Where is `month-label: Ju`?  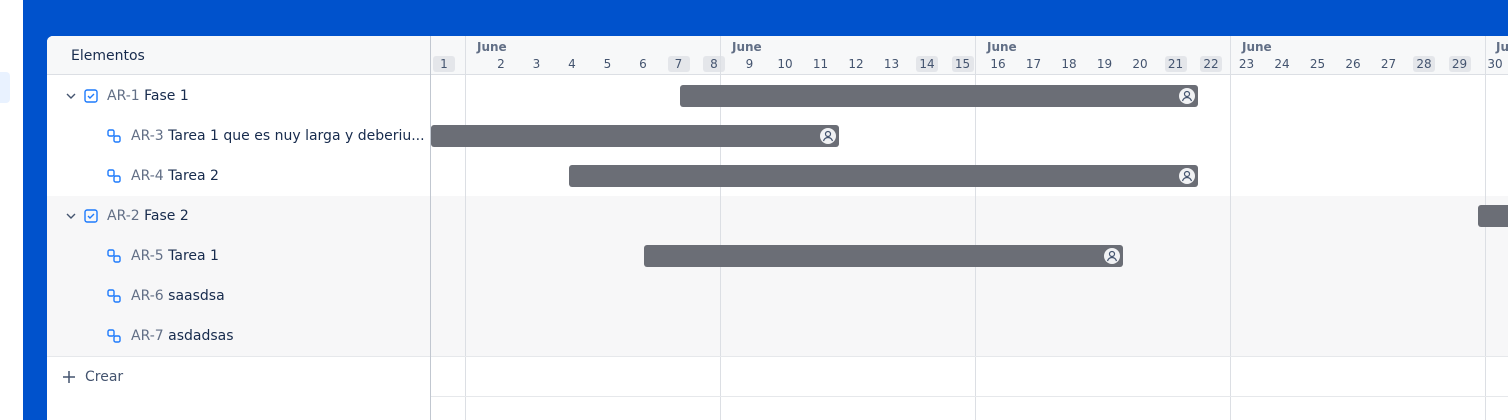
month-label: Ju is located at coordinates (1502, 47).